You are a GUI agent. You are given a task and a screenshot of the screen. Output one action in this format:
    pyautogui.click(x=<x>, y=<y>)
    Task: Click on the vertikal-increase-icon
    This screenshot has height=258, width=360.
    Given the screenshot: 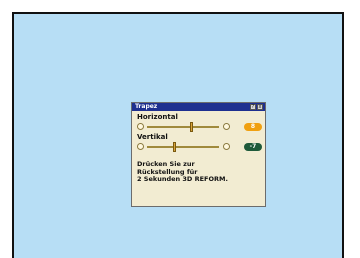 What is the action you would take?
    pyautogui.click(x=226, y=146)
    